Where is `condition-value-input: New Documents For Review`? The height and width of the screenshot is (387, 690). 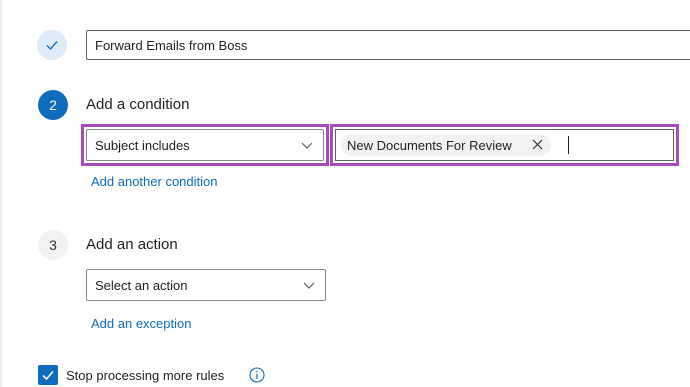 condition-value-input: New Documents For Review is located at coordinates (504, 145).